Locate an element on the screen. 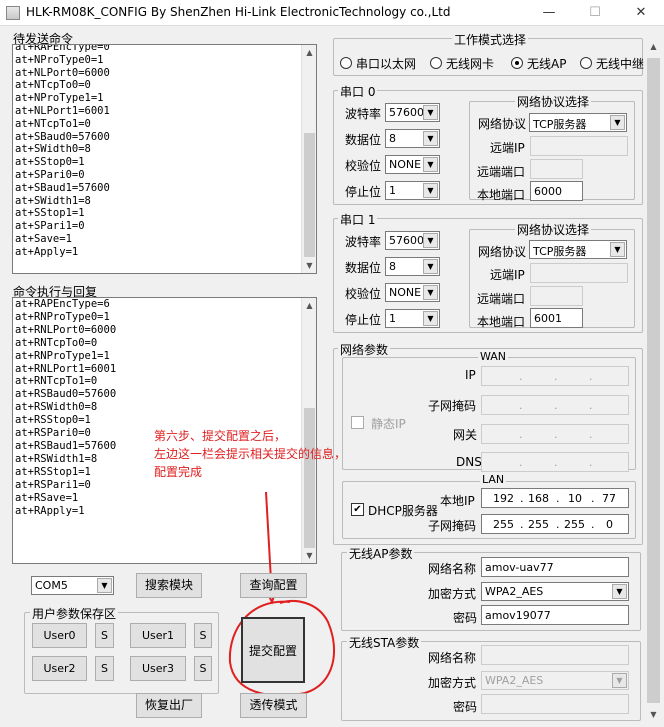  serial0-parity-select: NONE ▼ is located at coordinates (412, 164).